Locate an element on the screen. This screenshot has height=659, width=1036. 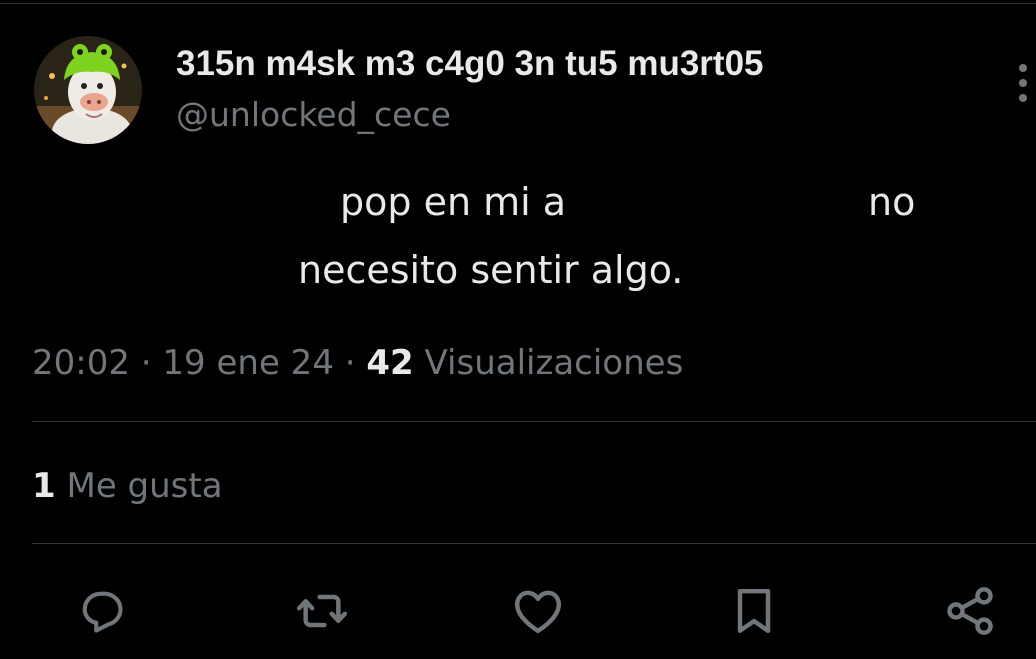
tweet-text-line-2: necesito sentir algo. is located at coordinates (491, 270).